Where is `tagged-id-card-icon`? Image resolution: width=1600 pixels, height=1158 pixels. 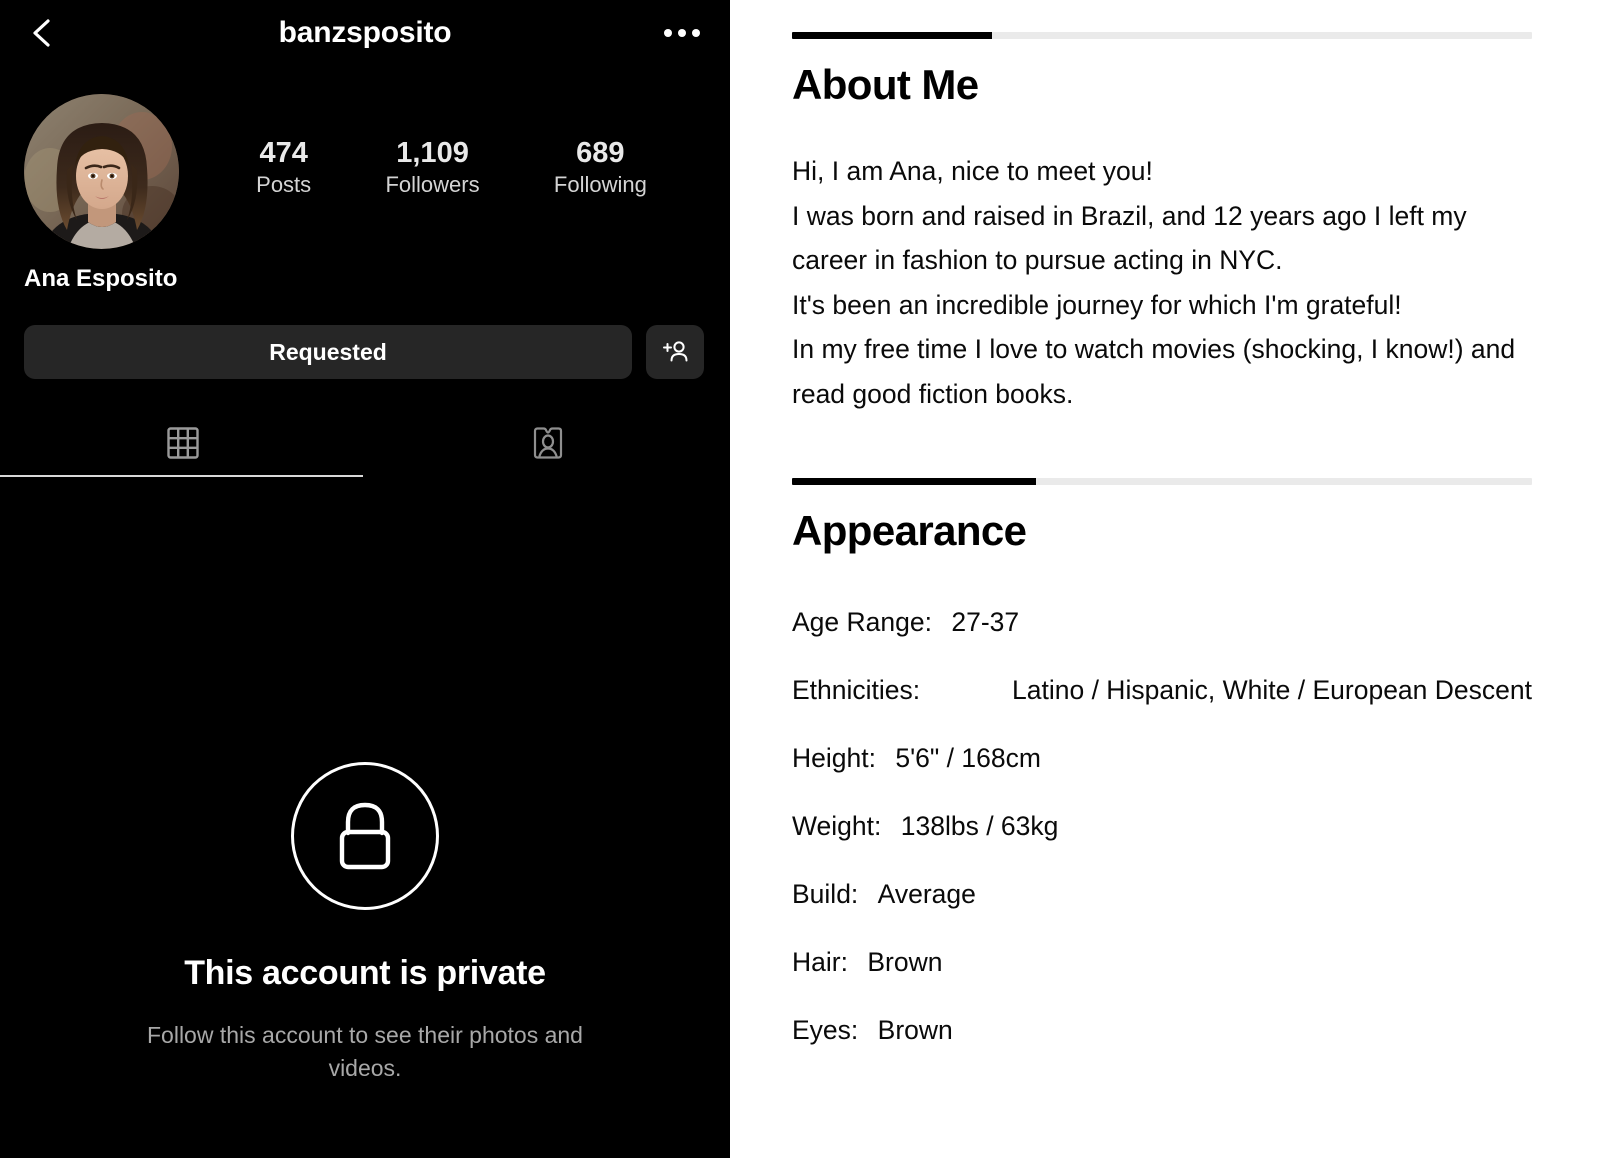 tagged-id-card-icon is located at coordinates (548, 445).